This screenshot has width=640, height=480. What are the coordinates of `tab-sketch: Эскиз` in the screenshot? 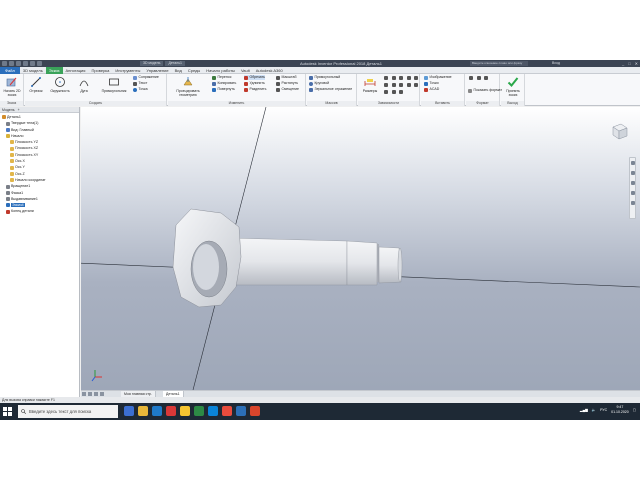 It's located at (54, 70).